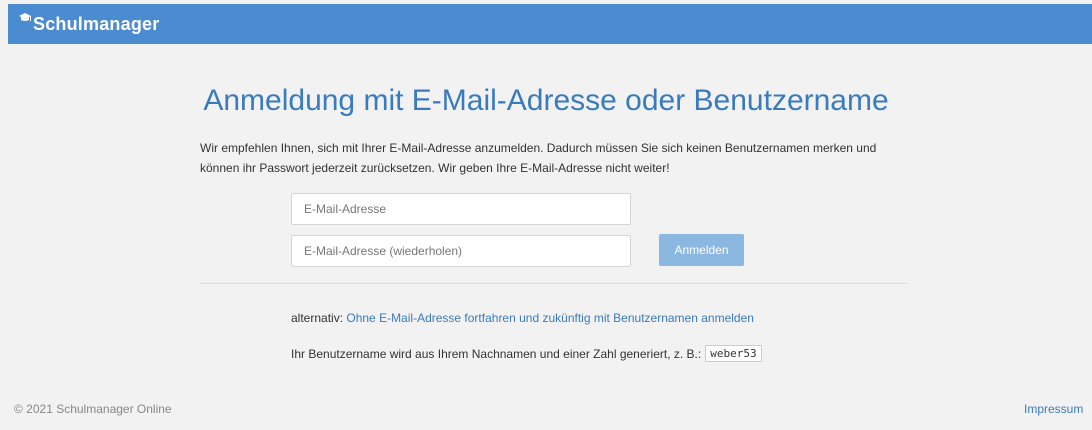 The height and width of the screenshot is (430, 1092). Describe the element at coordinates (554, 283) in the screenshot. I see `divider` at that location.